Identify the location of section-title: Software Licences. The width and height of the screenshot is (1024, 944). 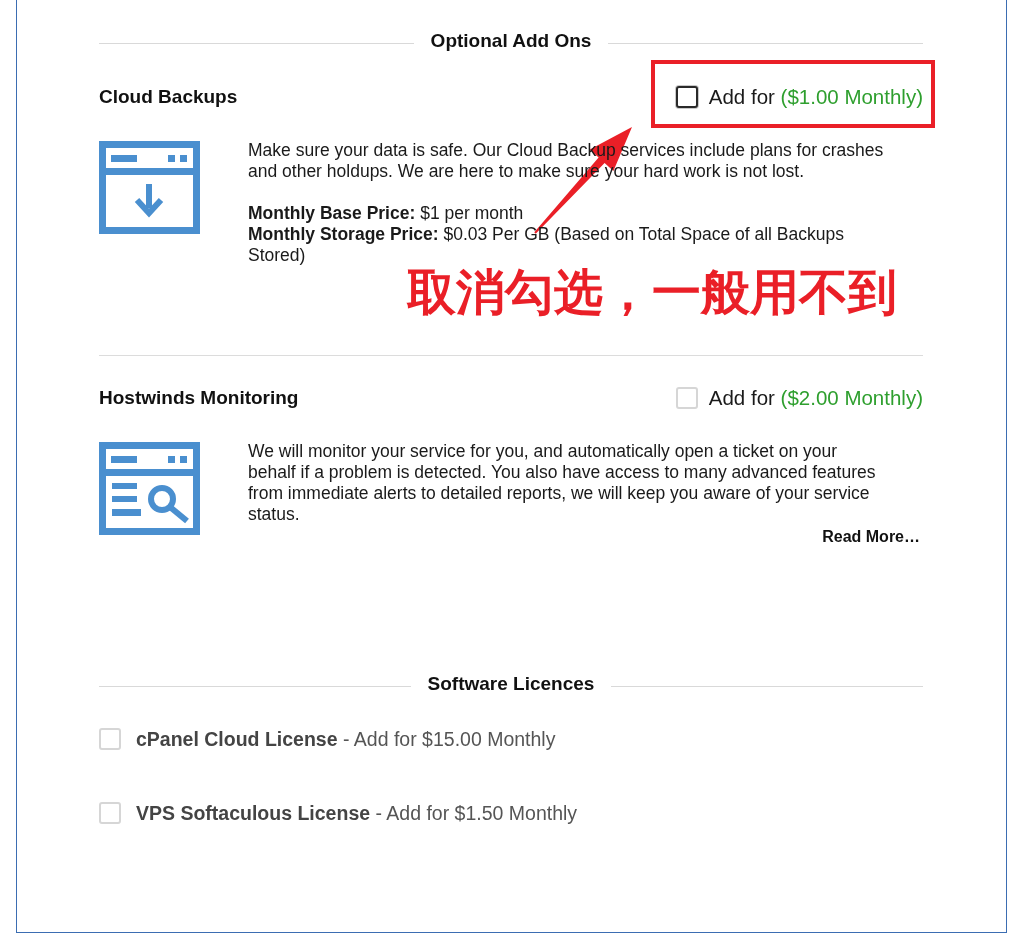
(511, 684).